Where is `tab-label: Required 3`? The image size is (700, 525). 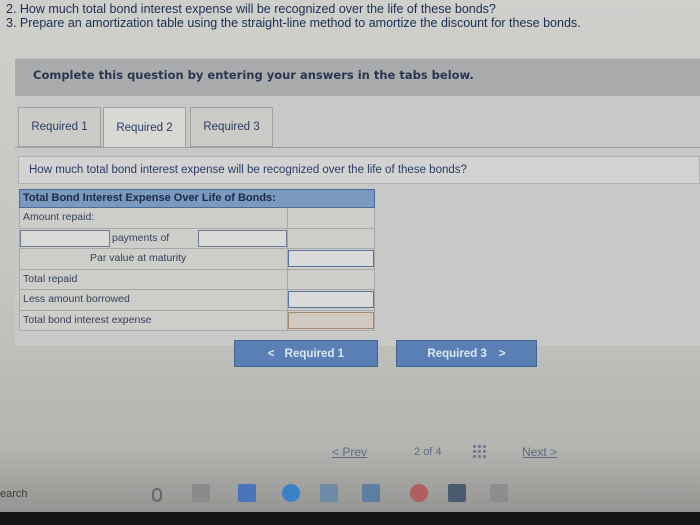
tab-label: Required 3 is located at coordinates (231, 127).